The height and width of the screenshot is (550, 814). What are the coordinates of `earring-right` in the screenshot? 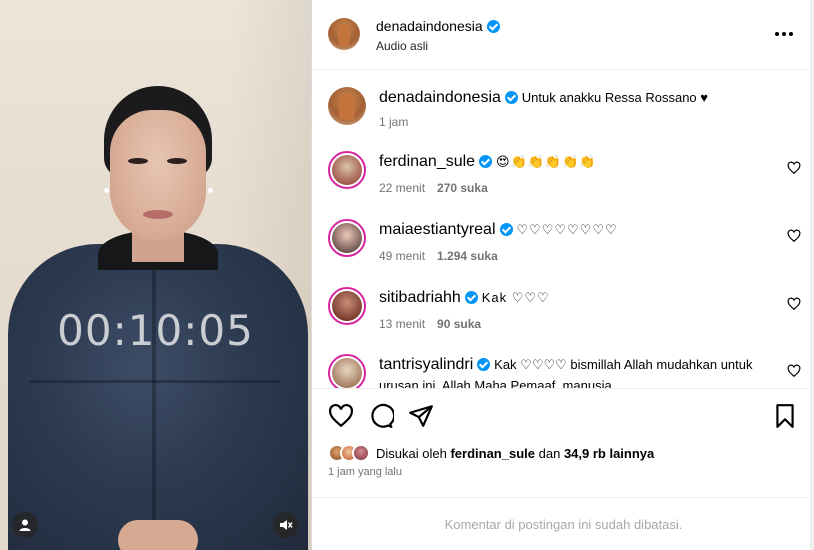 It's located at (210, 190).